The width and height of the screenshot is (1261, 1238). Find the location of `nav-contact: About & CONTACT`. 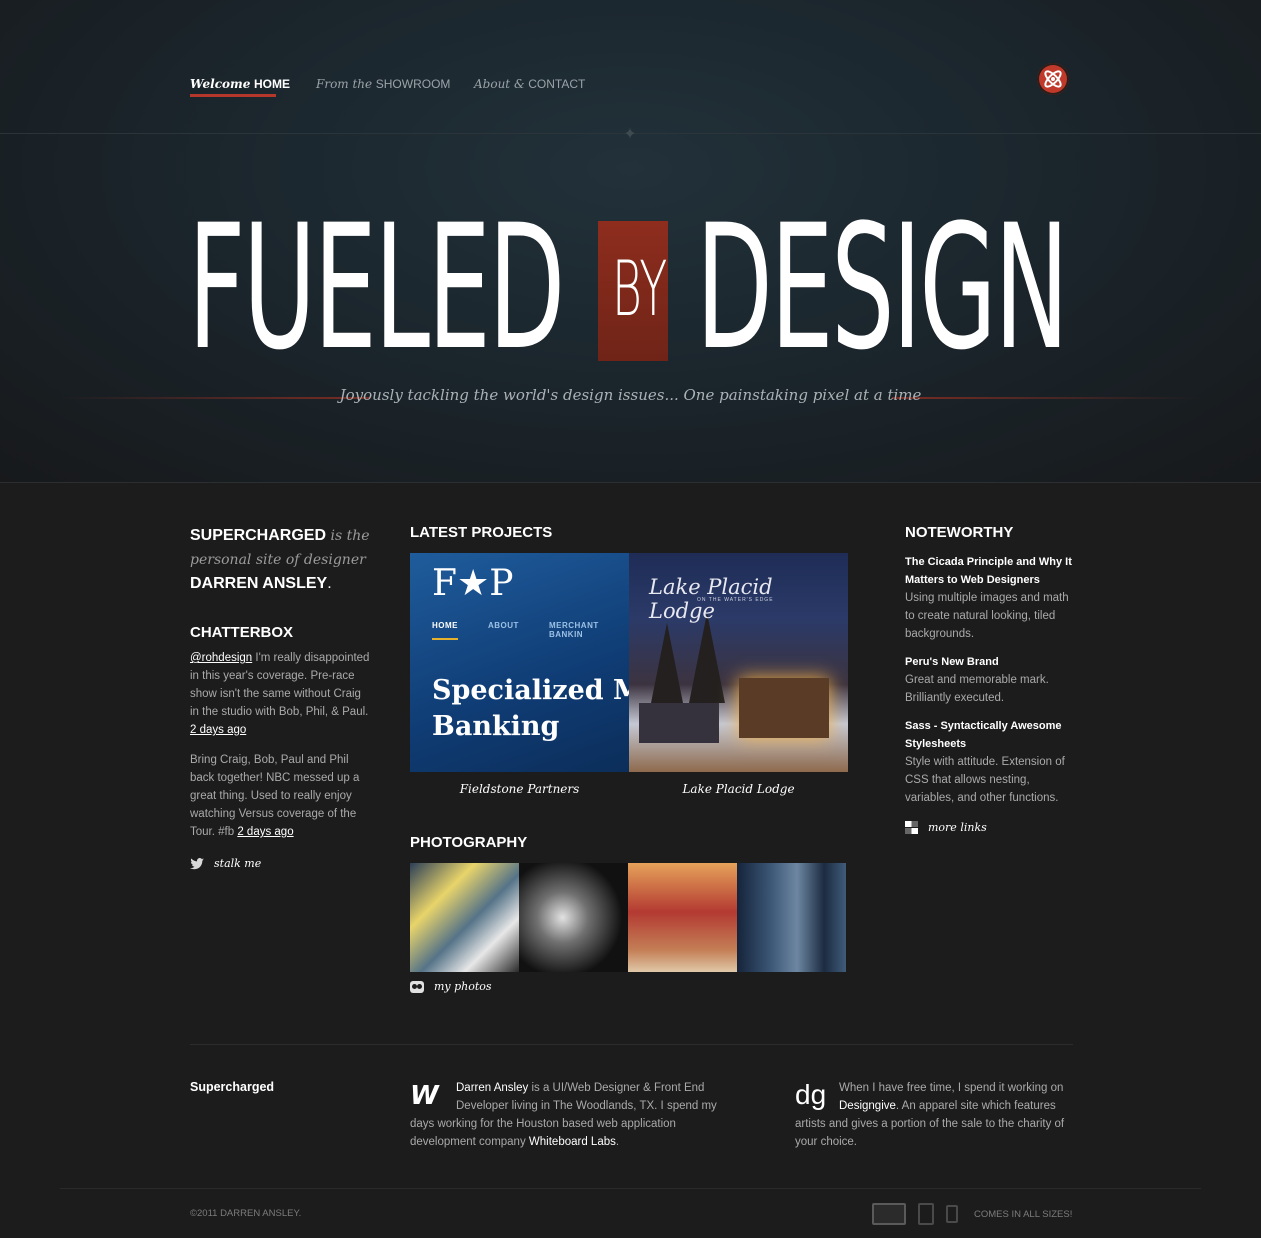

nav-contact: About & CONTACT is located at coordinates (529, 83).